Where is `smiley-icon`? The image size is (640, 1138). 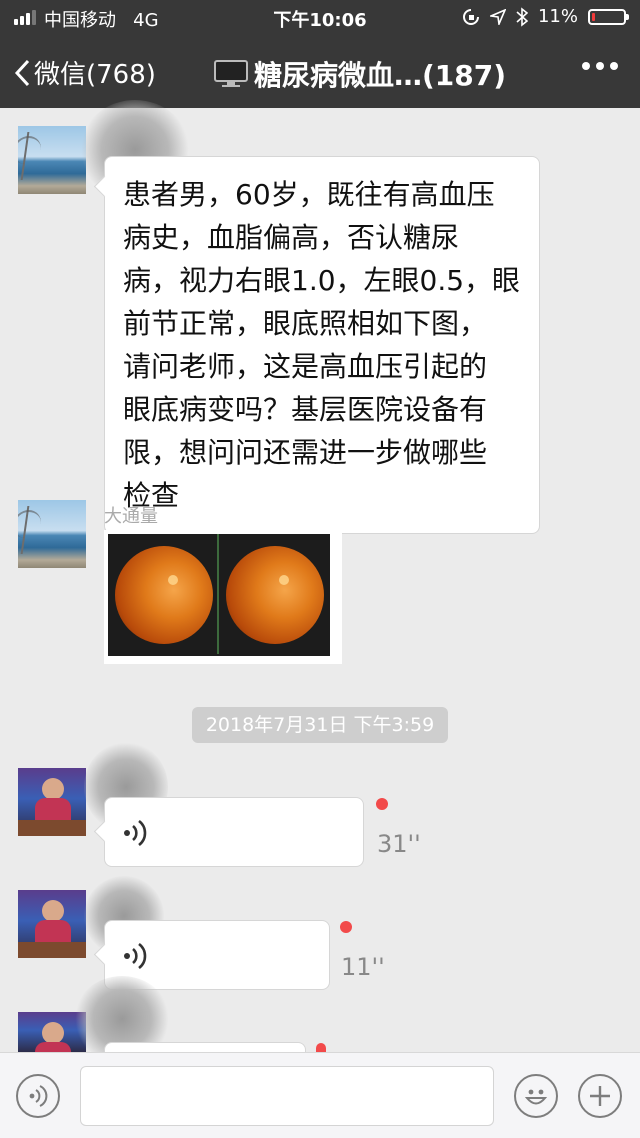
smiley-icon is located at coordinates (536, 1097).